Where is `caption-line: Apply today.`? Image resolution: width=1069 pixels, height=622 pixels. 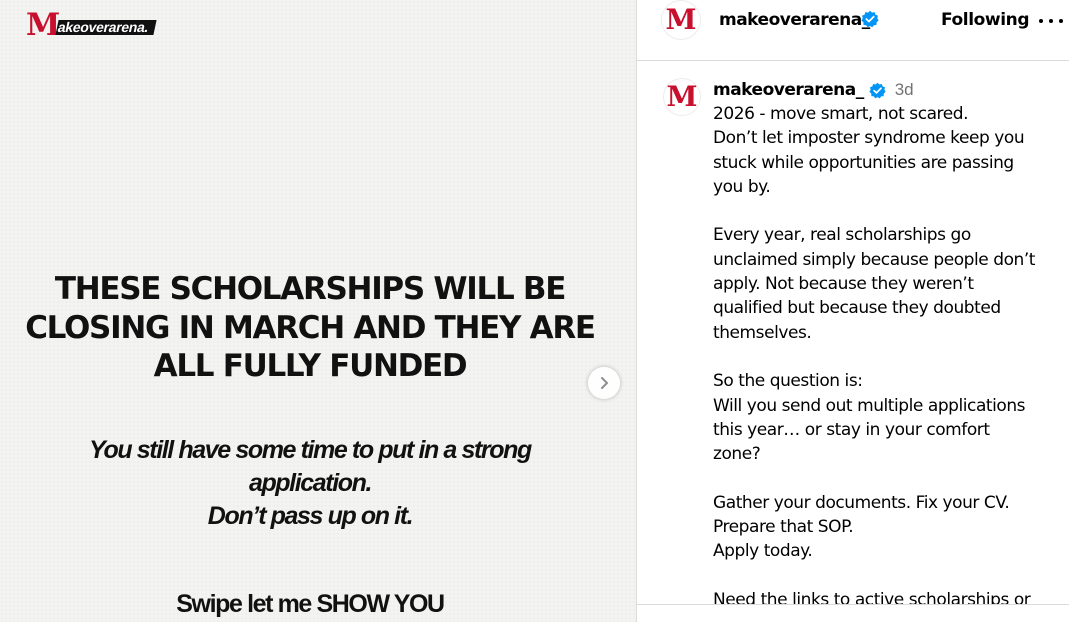 caption-line: Apply today. is located at coordinates (763, 551).